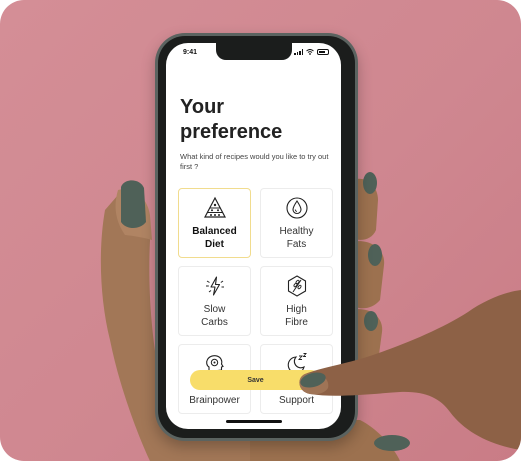  I want to click on option-card-healthy-fats: Healthy Fats, so click(296, 223).